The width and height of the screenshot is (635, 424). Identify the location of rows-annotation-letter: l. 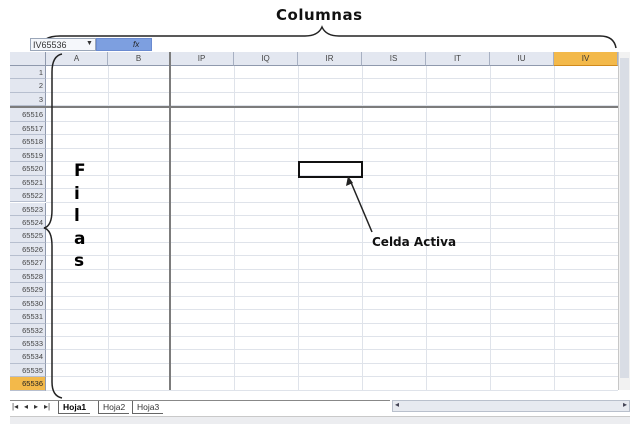
(77, 216).